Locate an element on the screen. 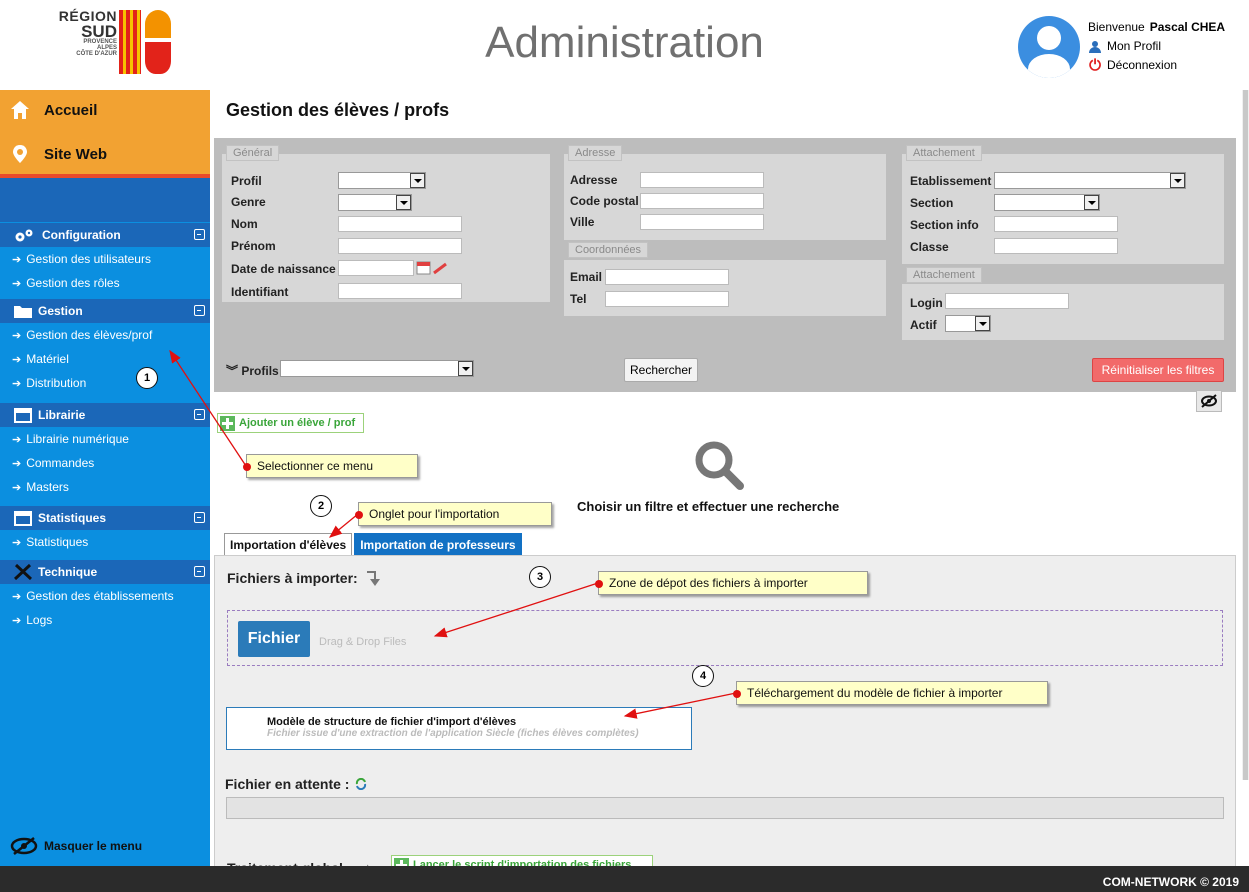 Image resolution: width=1249 pixels, height=892 pixels. sidebar-item-label: Matériel is located at coordinates (47, 359).